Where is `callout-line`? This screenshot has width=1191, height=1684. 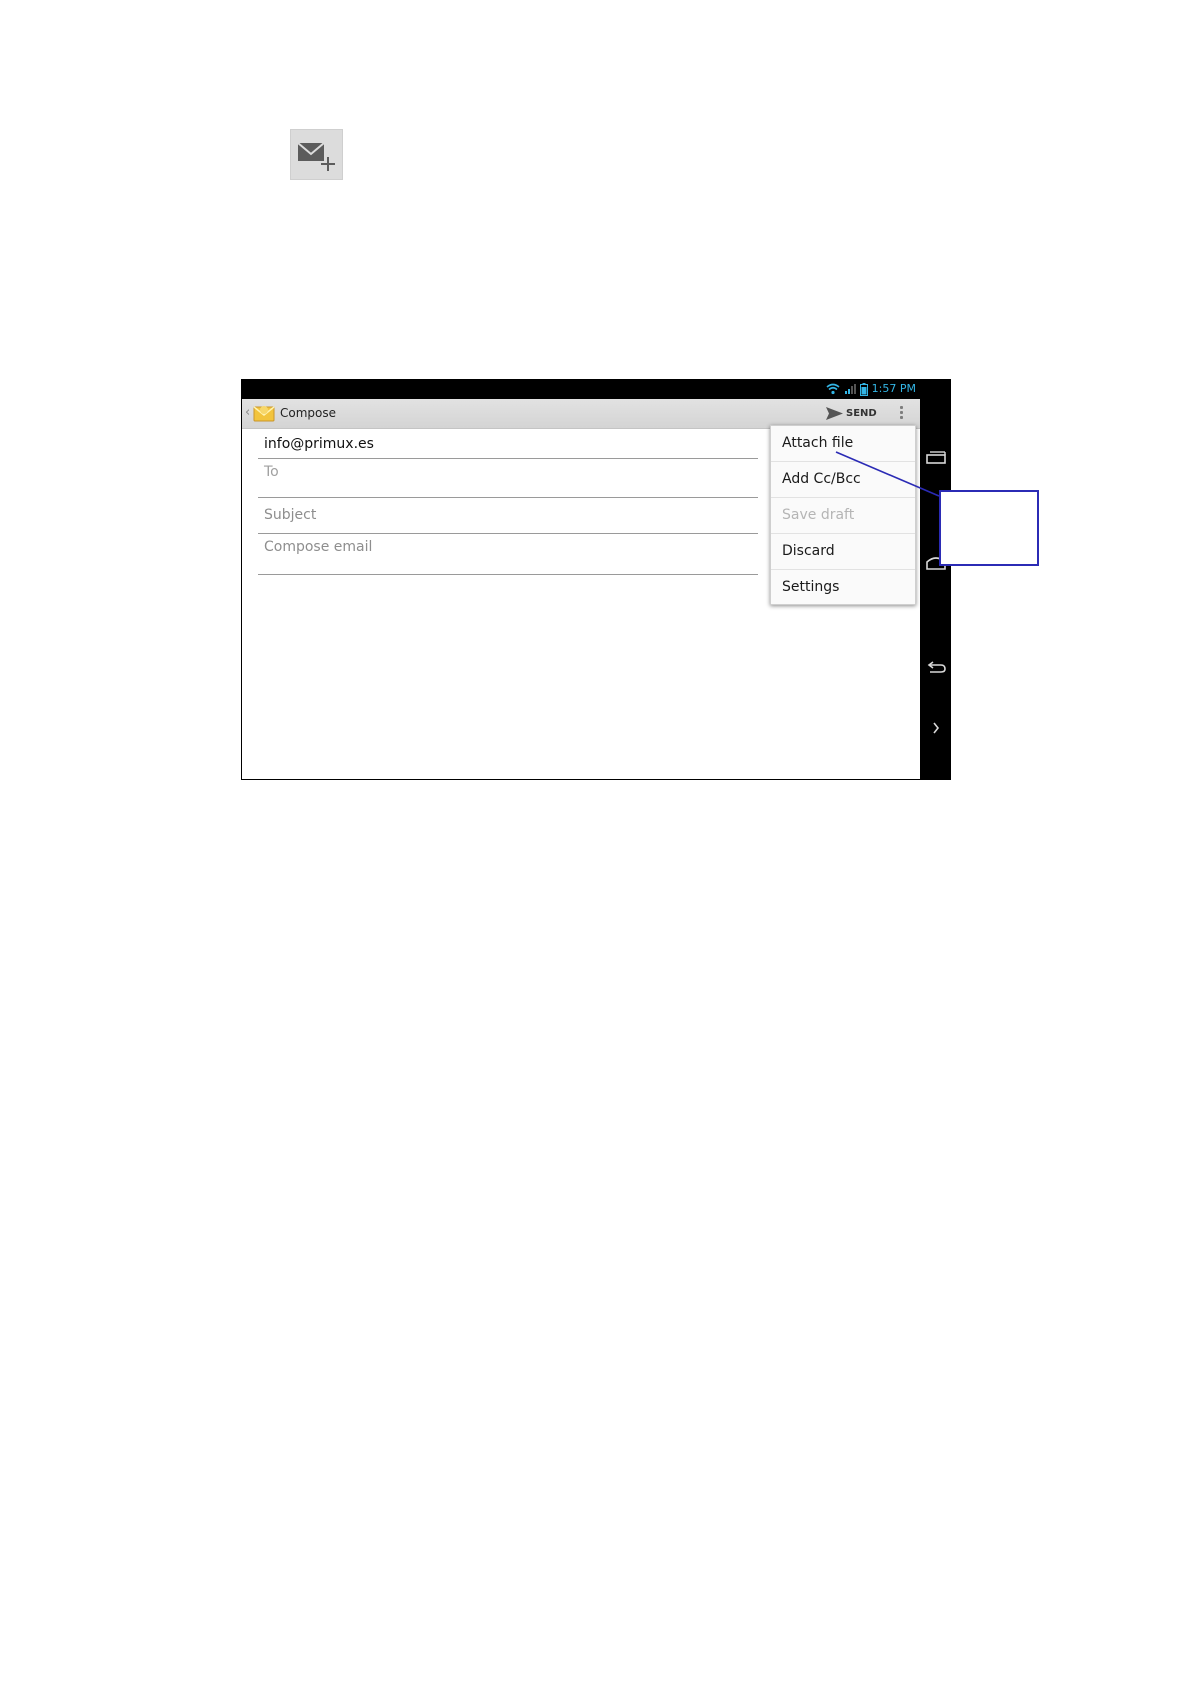 callout-line is located at coordinates (887, 474).